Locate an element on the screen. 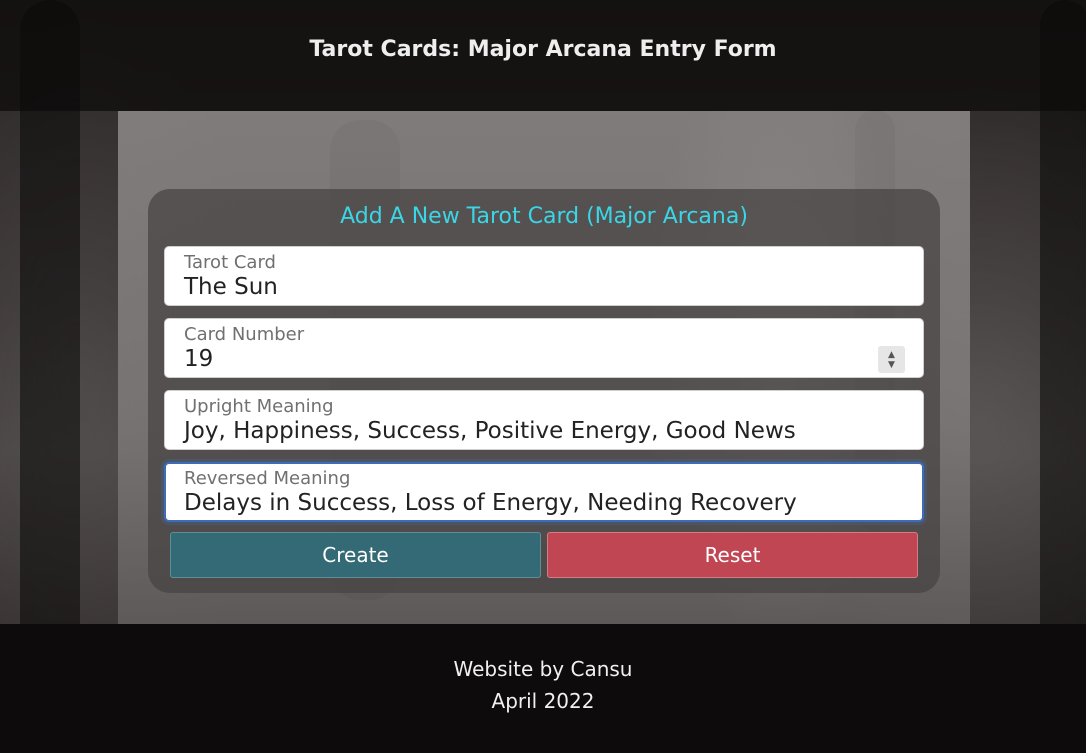 The width and height of the screenshot is (1086, 753). number-spinner: ▲ ▼ is located at coordinates (891, 359).